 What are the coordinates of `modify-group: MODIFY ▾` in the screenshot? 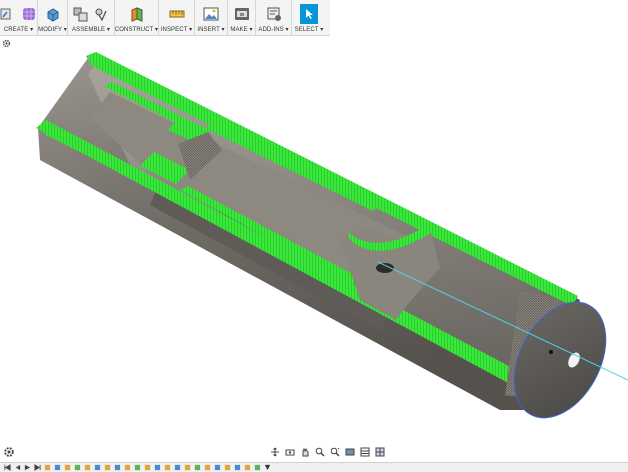 It's located at (53, 18).